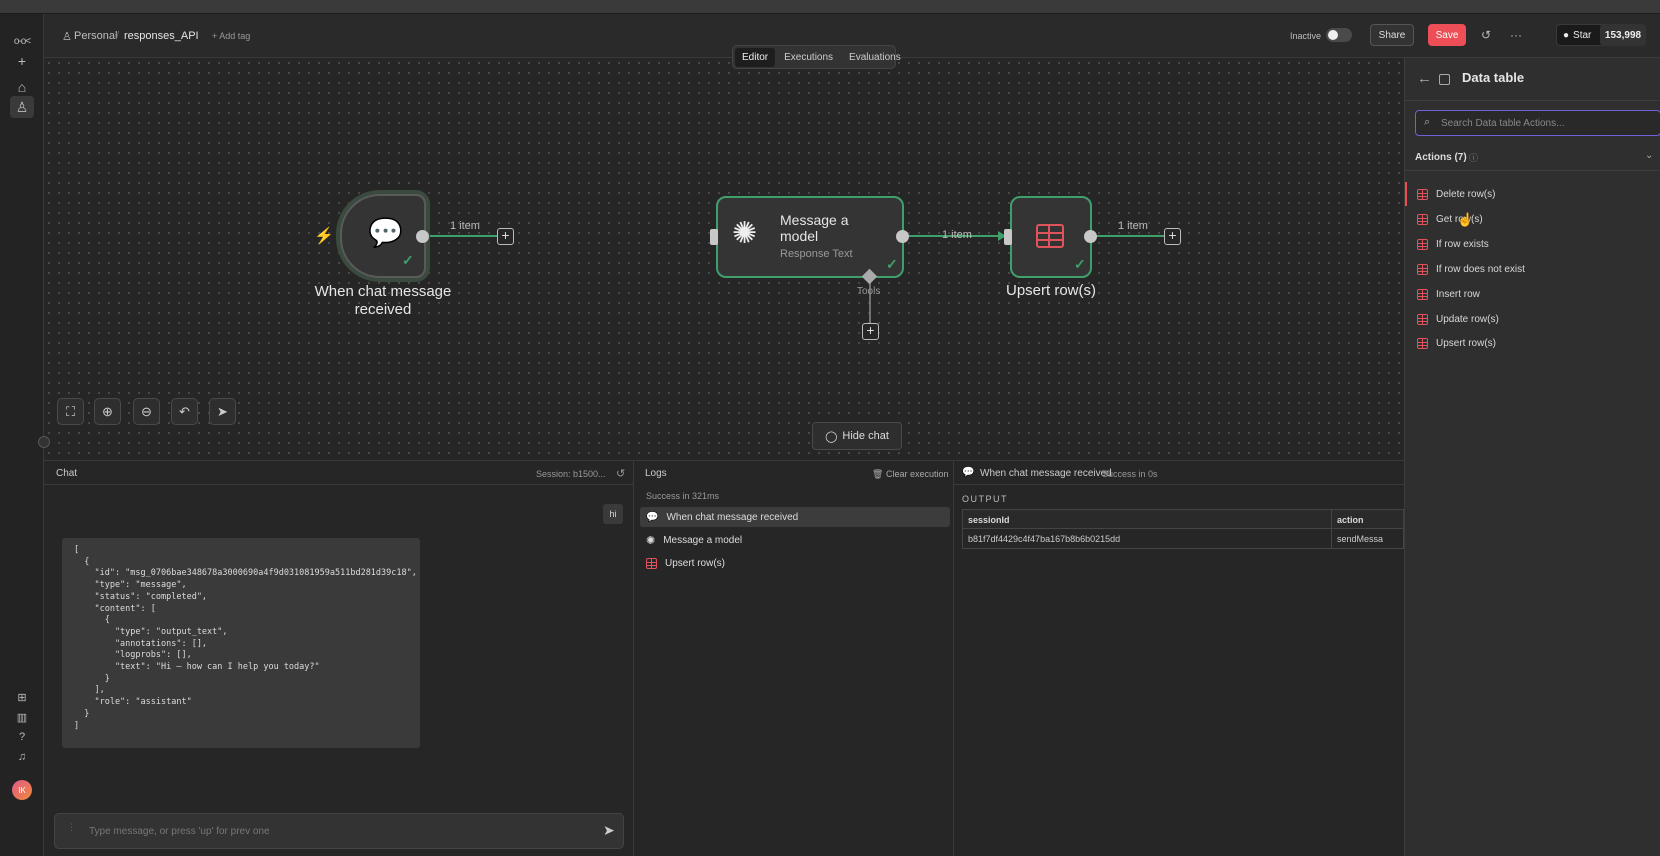 This screenshot has width=1660, height=856. What do you see at coordinates (70, 411) in the screenshot?
I see `fit-view-icon: ⛶` at bounding box center [70, 411].